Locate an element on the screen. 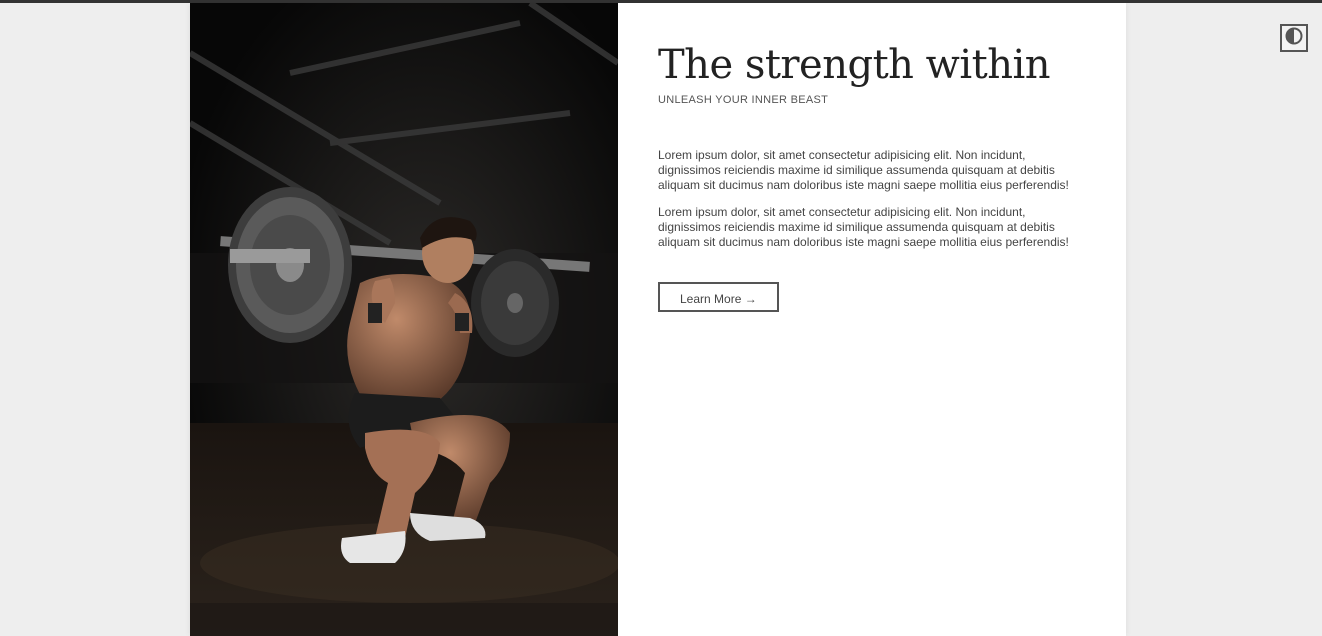  theme-toggle-button is located at coordinates (1294, 38).